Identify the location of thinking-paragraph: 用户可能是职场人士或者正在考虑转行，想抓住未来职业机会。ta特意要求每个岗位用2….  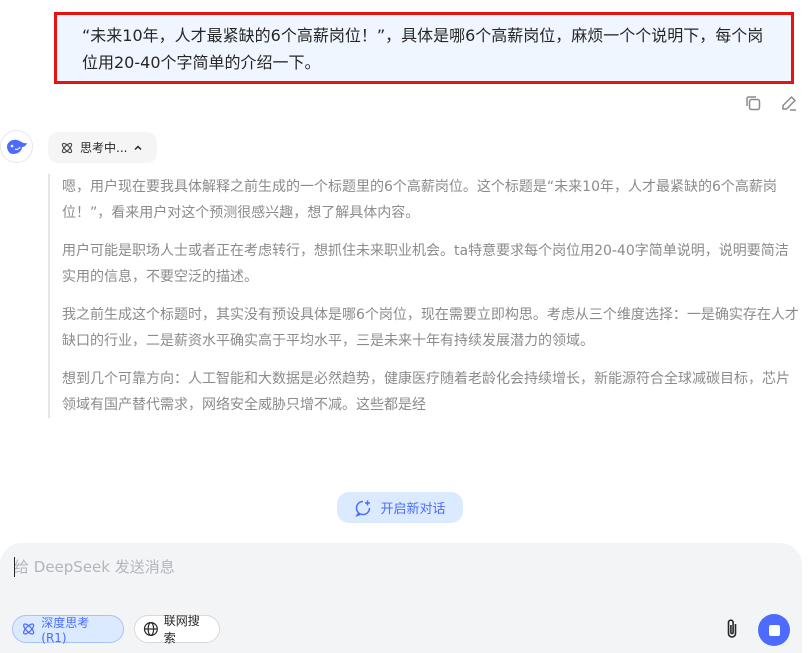
(425, 264).